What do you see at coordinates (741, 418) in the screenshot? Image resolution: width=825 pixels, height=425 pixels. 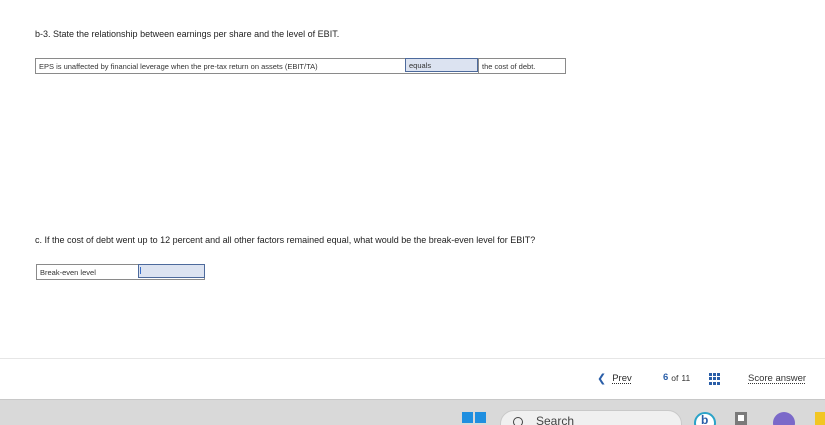 I see `file-explorer-icon` at bounding box center [741, 418].